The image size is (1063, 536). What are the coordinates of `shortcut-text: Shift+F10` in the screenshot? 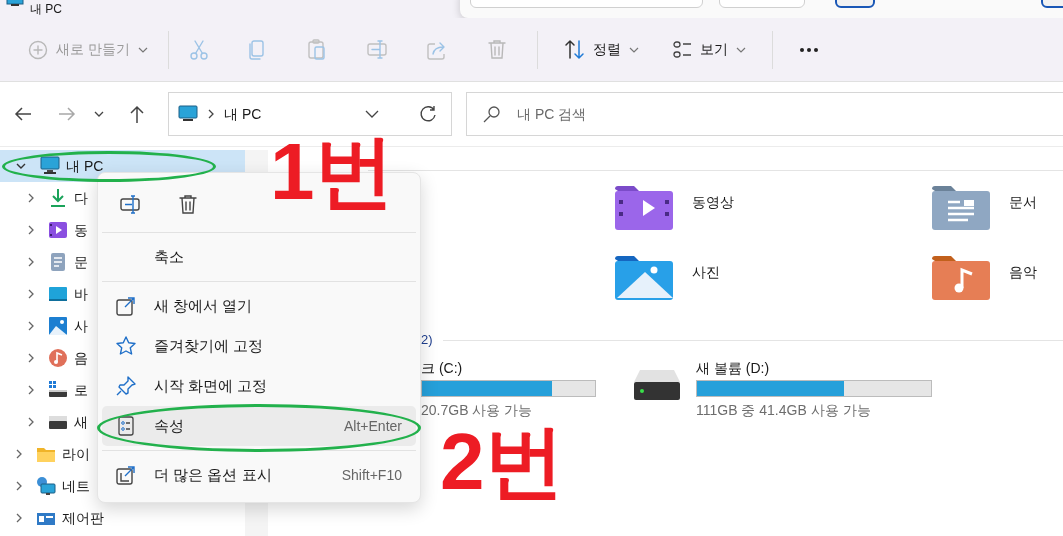 It's located at (371, 475).